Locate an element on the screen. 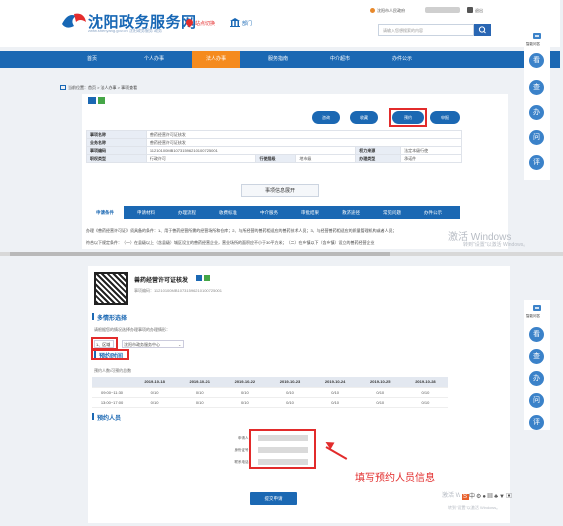  table-header: 2019-10-21 is located at coordinates (200, 382).